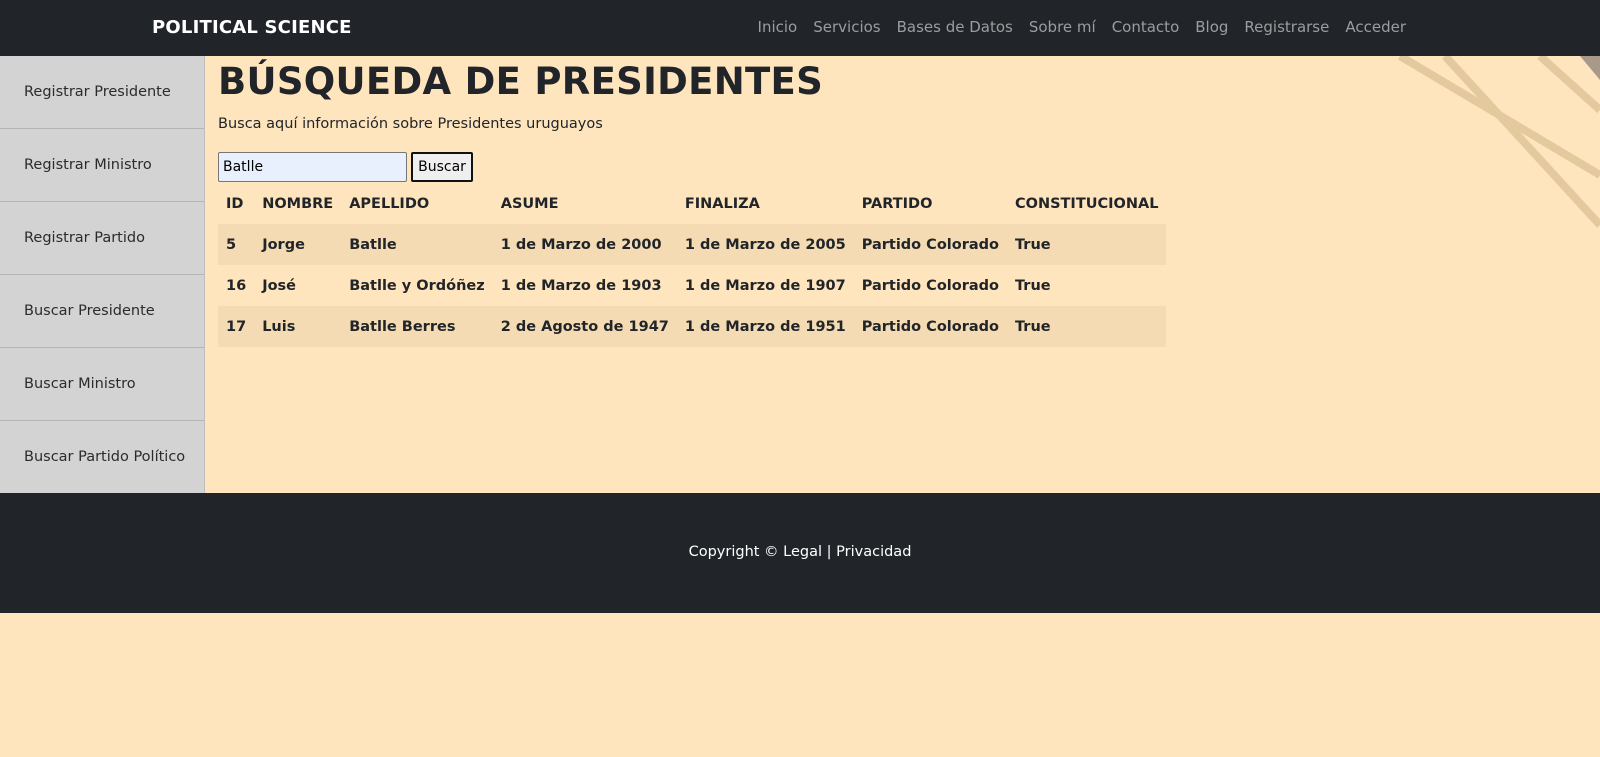 The width and height of the screenshot is (1600, 757). I want to click on column-header-id: ID, so click(235, 204).